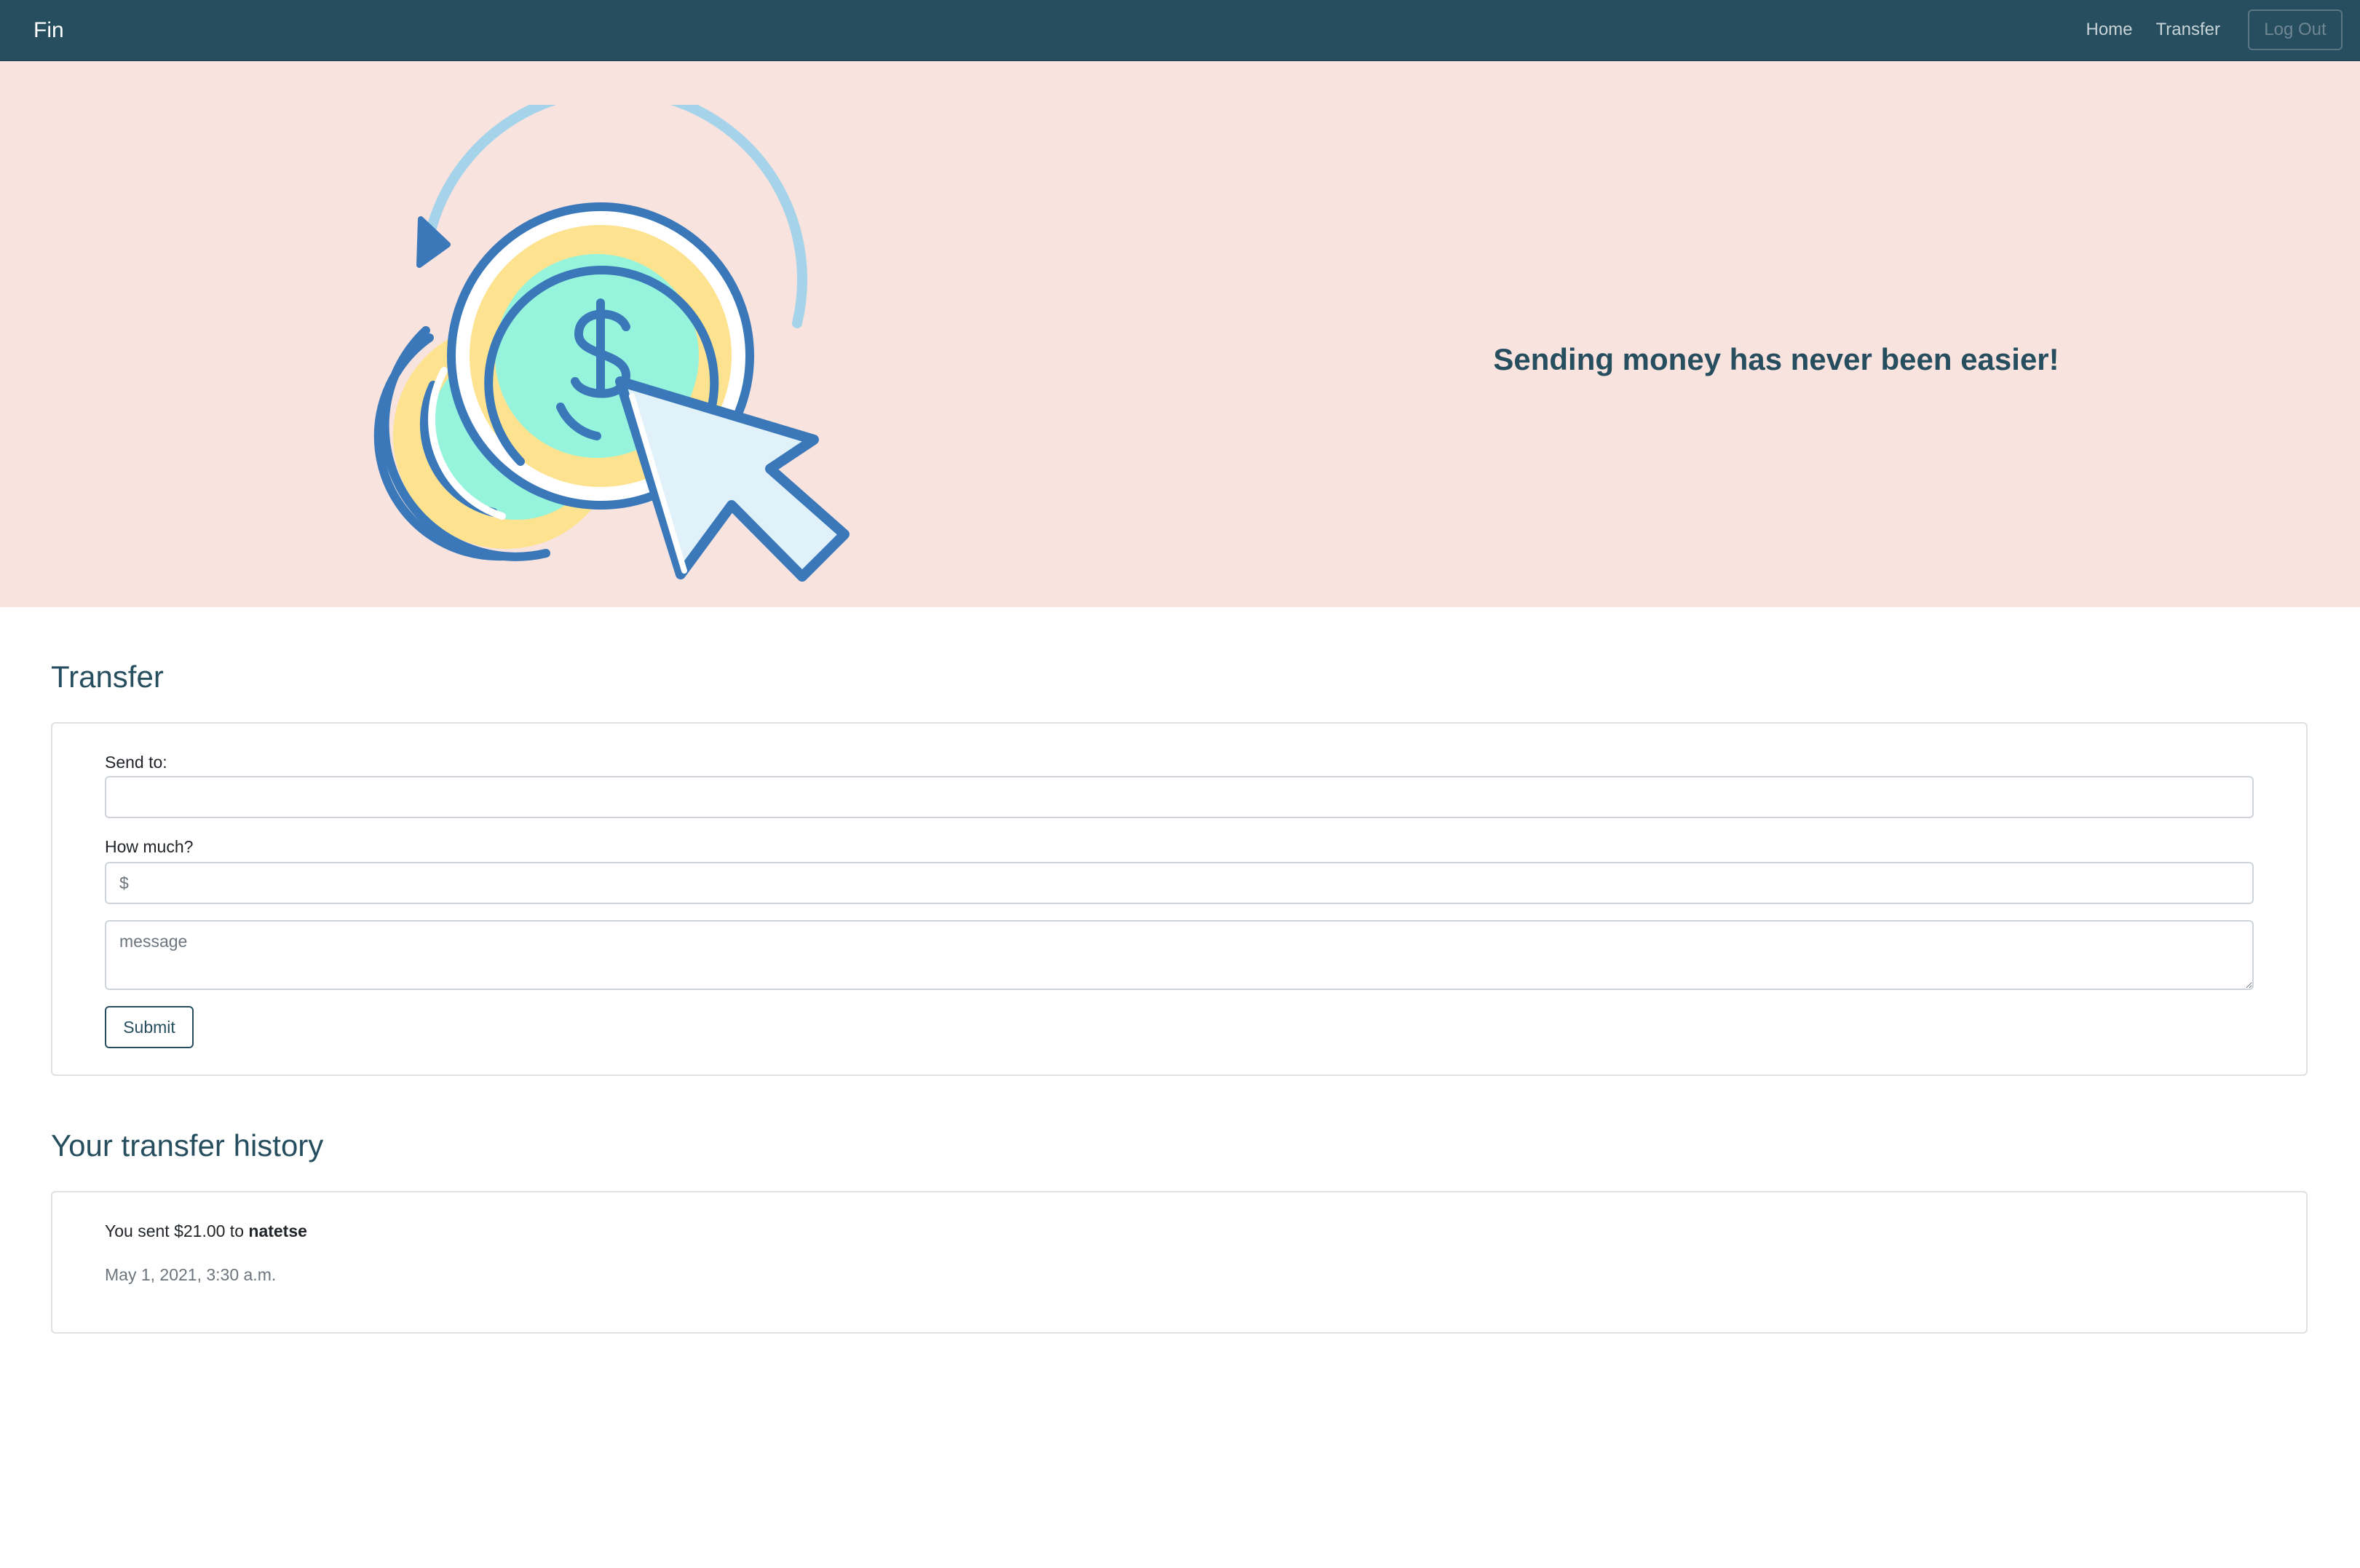  Describe the element at coordinates (1179, 955) in the screenshot. I see `message-textarea` at that location.